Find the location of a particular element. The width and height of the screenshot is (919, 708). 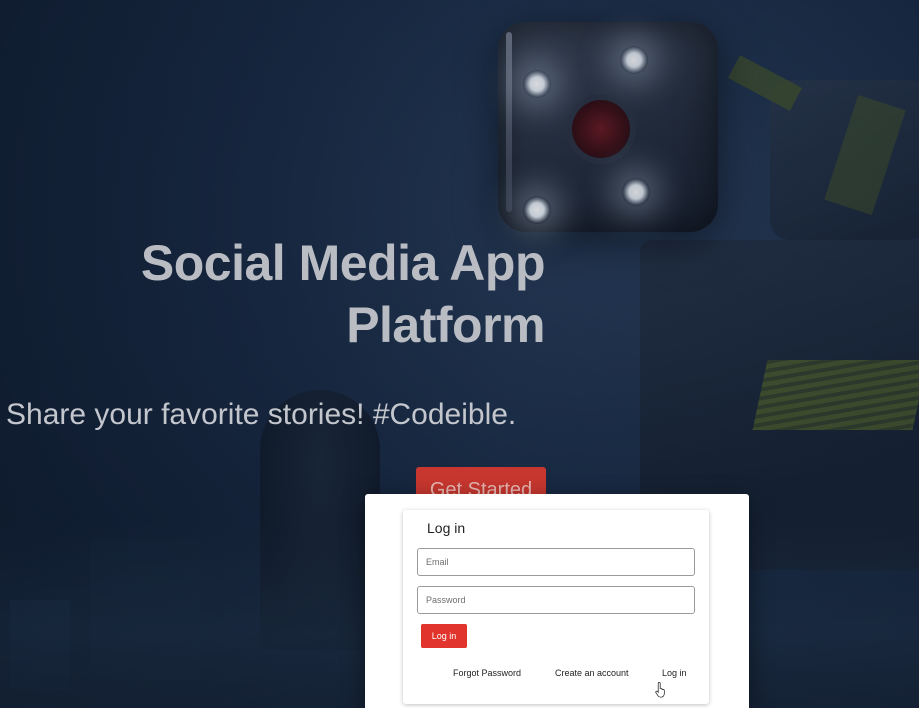

password-field is located at coordinates (556, 600).